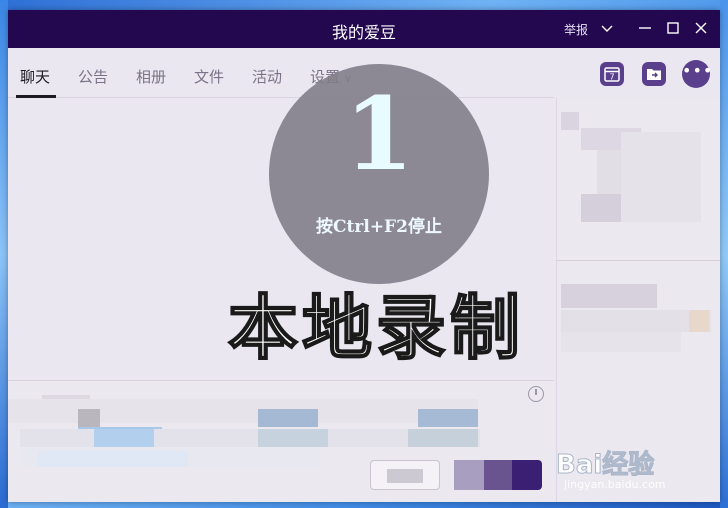  I want to click on baidu-watermark: Bai经验 jingyan.baidu.com, so click(641, 470).